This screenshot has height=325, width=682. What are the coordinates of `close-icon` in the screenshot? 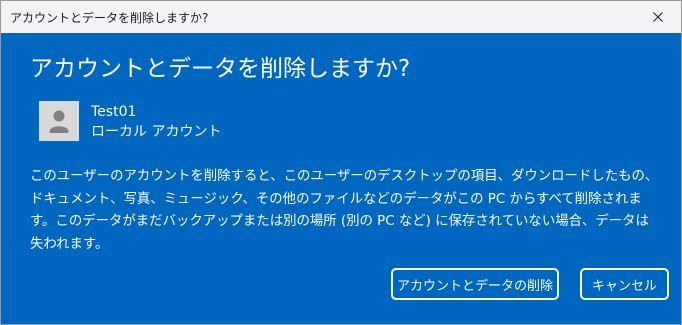 It's located at (658, 17).